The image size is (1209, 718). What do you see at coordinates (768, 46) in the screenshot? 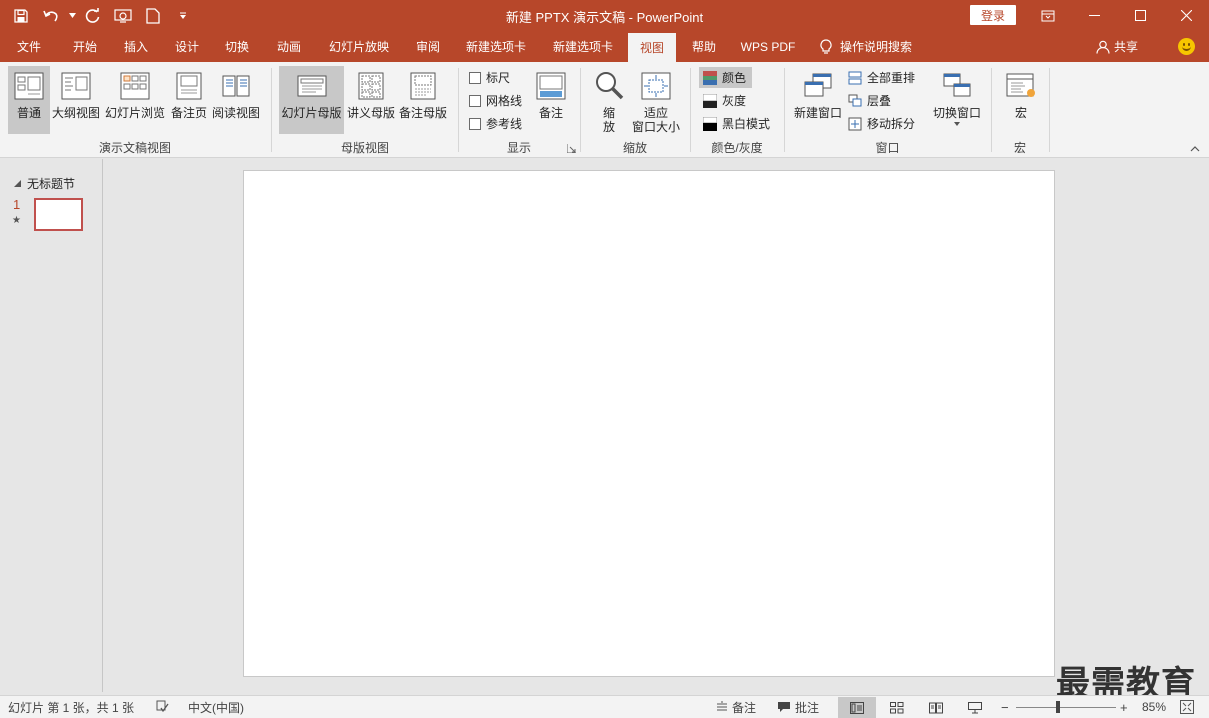
I see `tab-wps-pdf: WPS PDF` at bounding box center [768, 46].